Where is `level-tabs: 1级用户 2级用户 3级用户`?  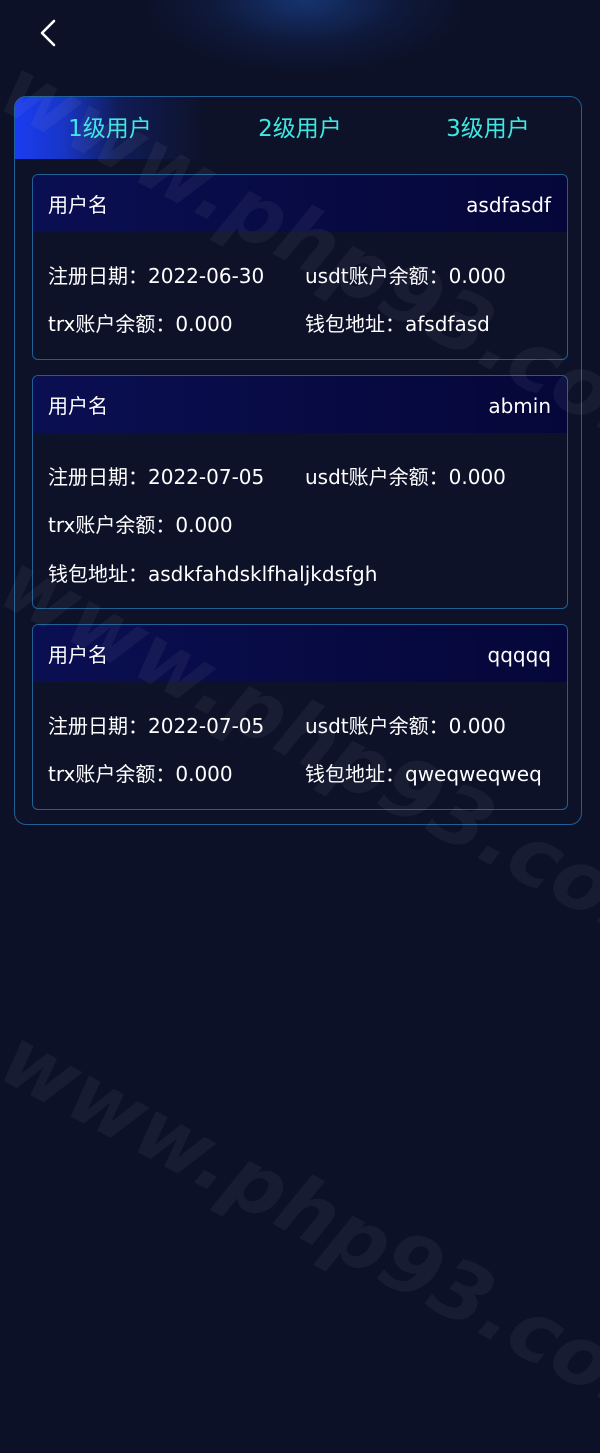
level-tabs: 1级用户 2级用户 3级用户 is located at coordinates (298, 128).